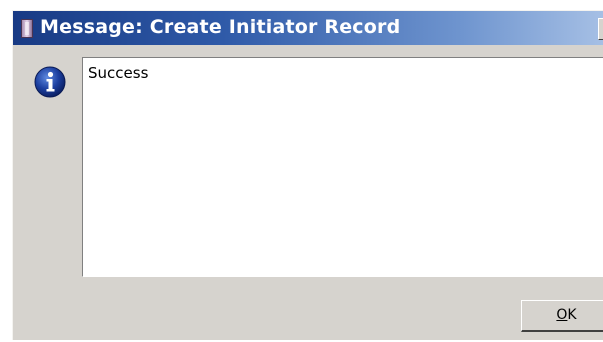 The height and width of the screenshot is (342, 603). I want to click on ok-button: OK, so click(562, 316).